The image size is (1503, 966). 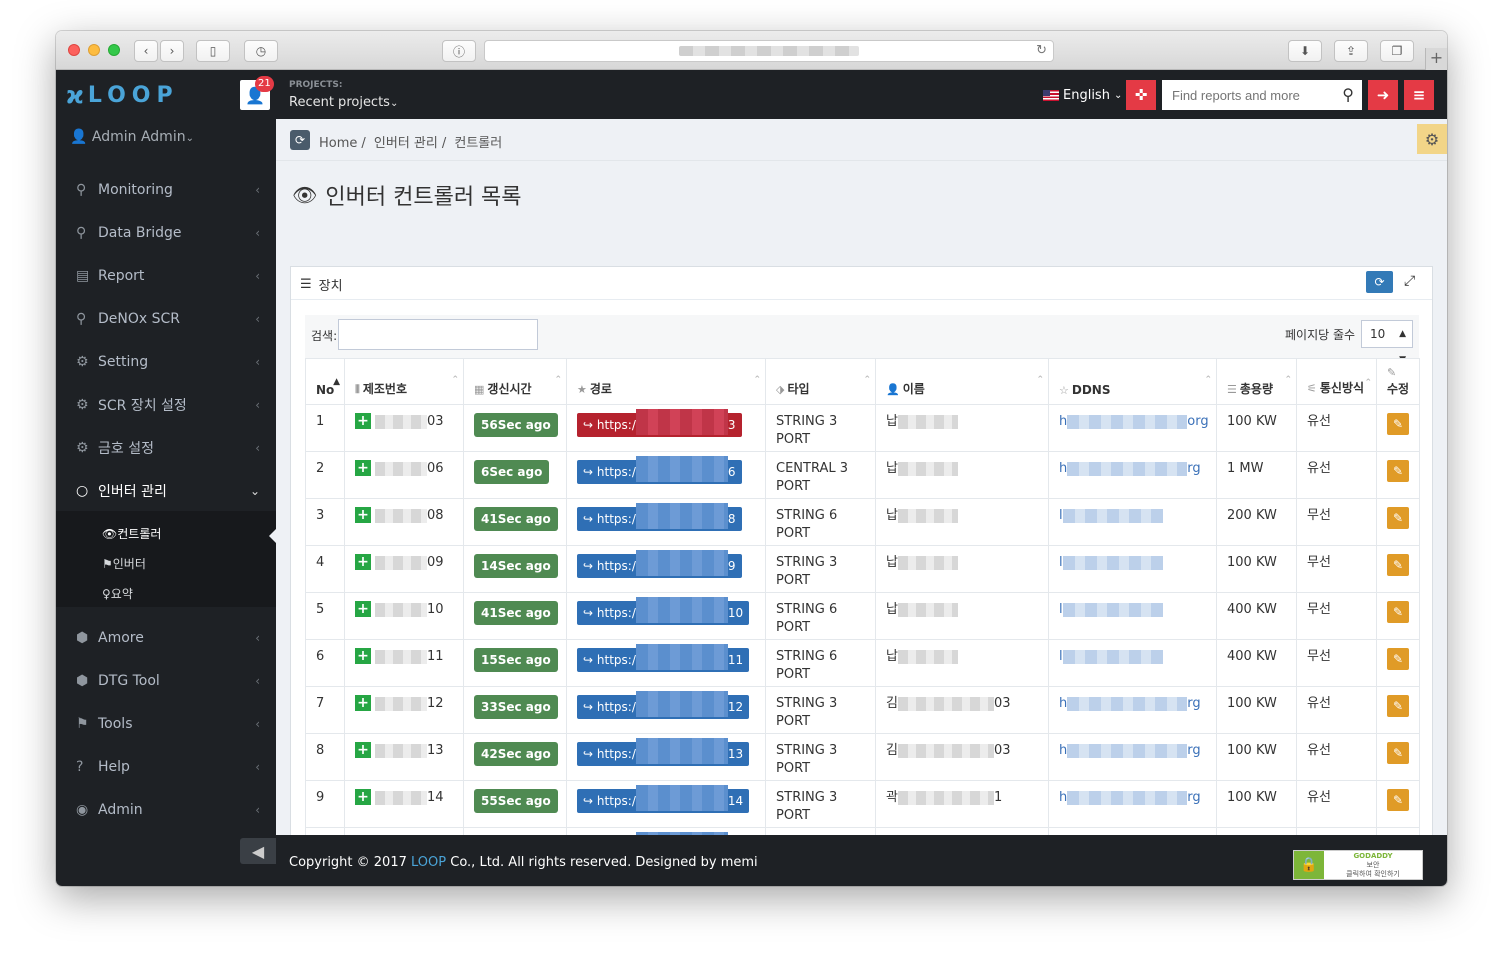 What do you see at coordinates (132, 137) in the screenshot?
I see `admin-user-menu: 👤 Admin Admin⌄` at bounding box center [132, 137].